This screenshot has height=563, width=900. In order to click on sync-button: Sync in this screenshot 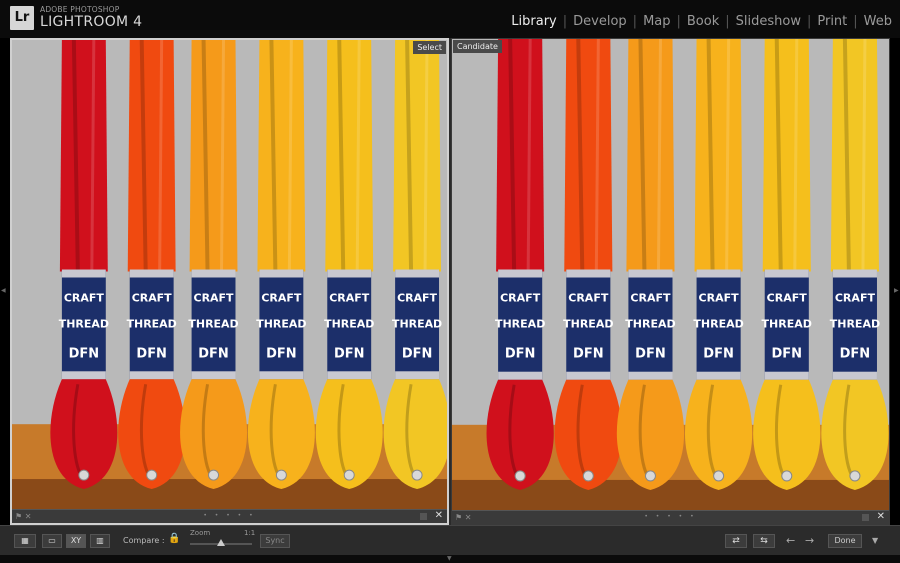, I will do `click(275, 541)`.